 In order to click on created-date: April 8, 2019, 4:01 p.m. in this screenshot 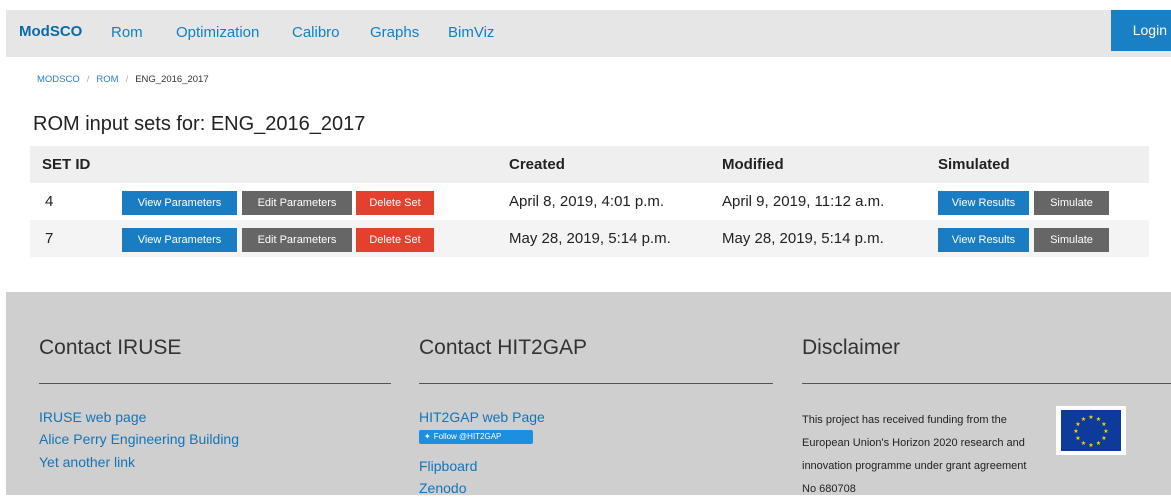, I will do `click(587, 201)`.